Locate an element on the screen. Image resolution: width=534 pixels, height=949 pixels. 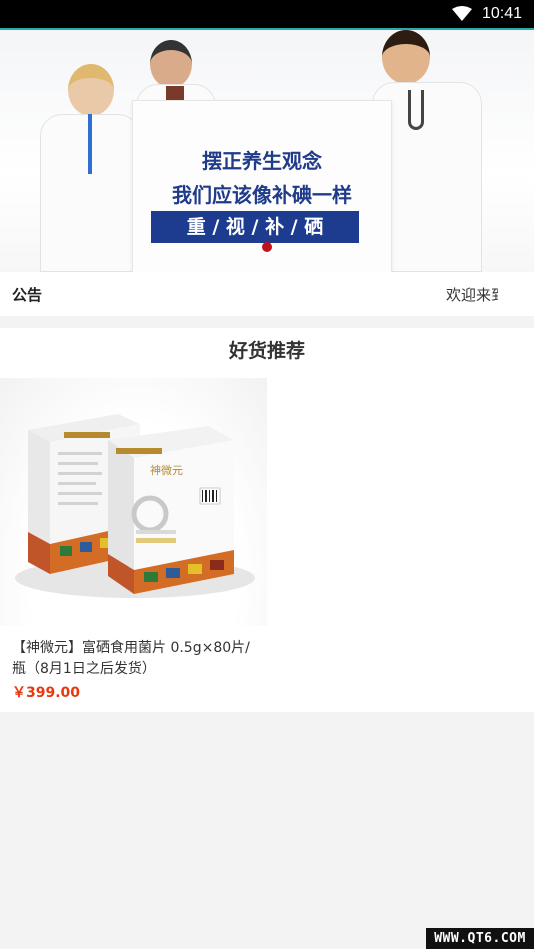
notice-label: 公告 is located at coordinates (27, 295).